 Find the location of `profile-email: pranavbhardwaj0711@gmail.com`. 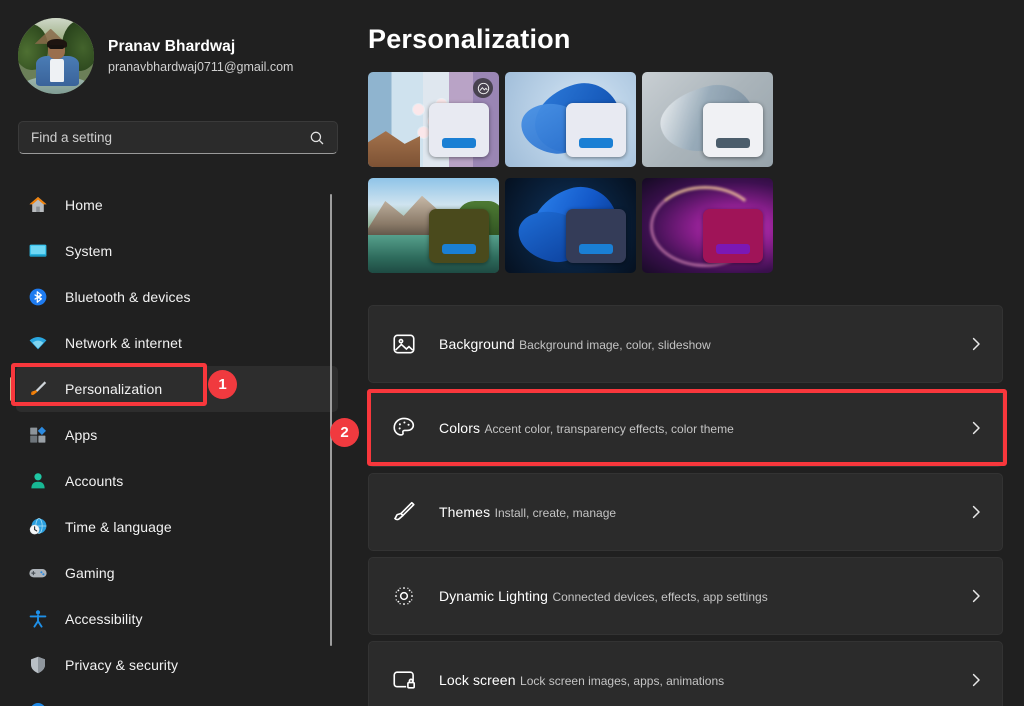

profile-email: pranavbhardwaj0711@gmail.com is located at coordinates (201, 66).